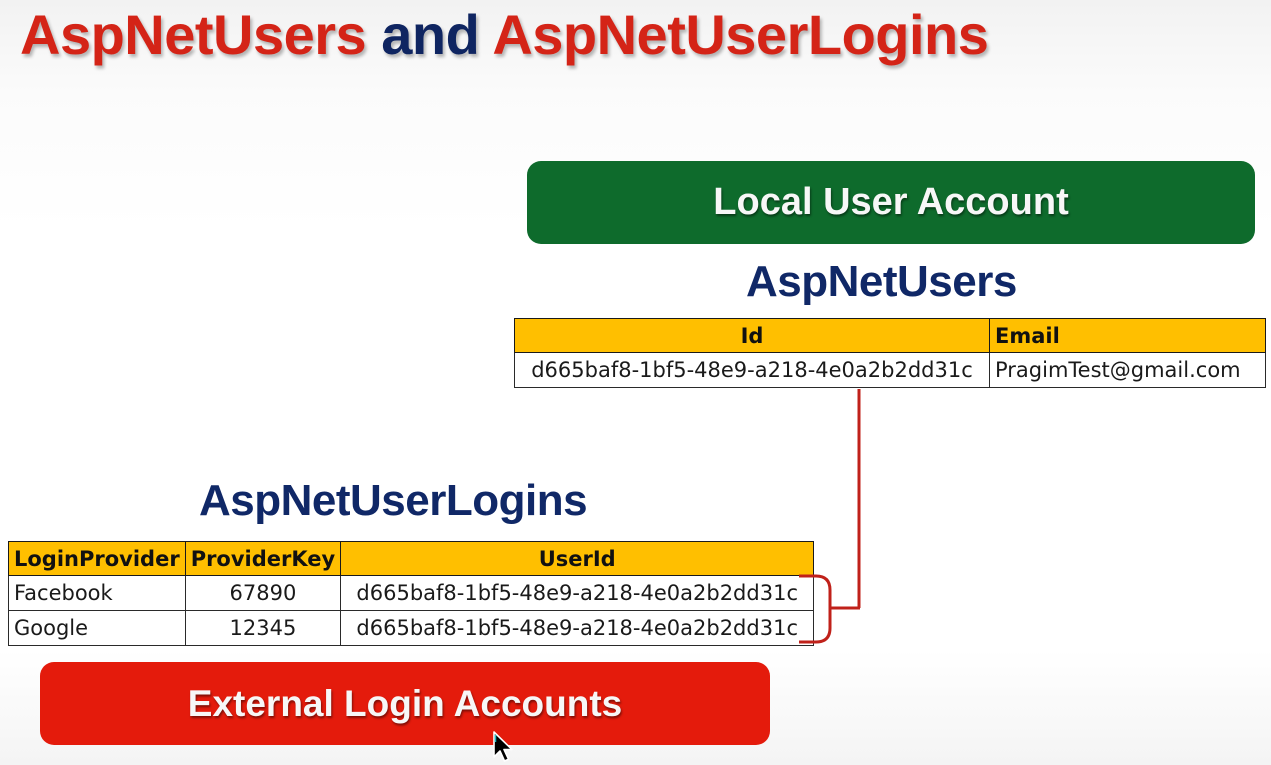 Image resolution: width=1271 pixels, height=765 pixels. I want to click on local-user-account-label: Local User Account, so click(891, 202).